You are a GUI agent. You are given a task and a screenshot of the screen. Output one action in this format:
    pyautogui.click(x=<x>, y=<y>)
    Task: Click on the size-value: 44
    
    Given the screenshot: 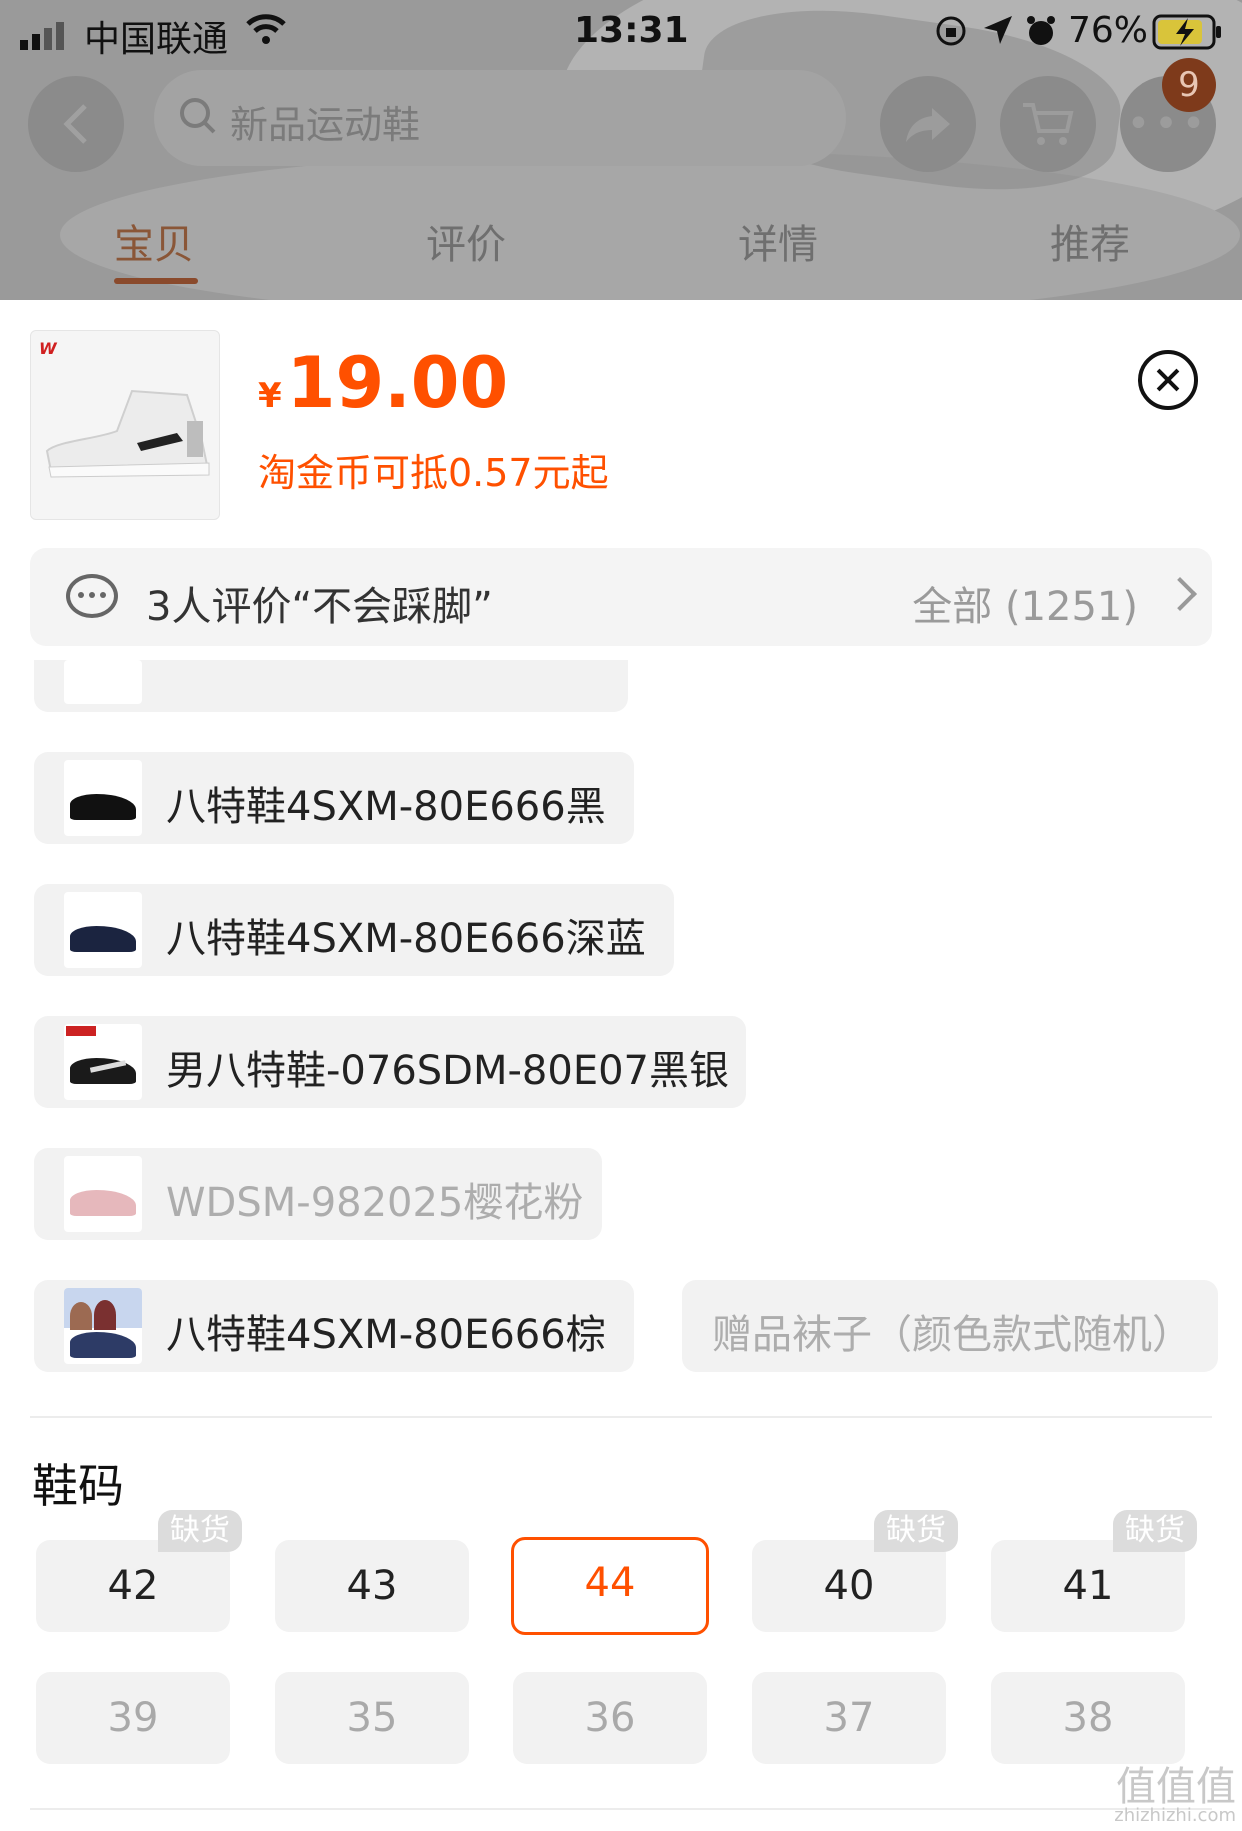 What is the action you would take?
    pyautogui.click(x=610, y=1583)
    